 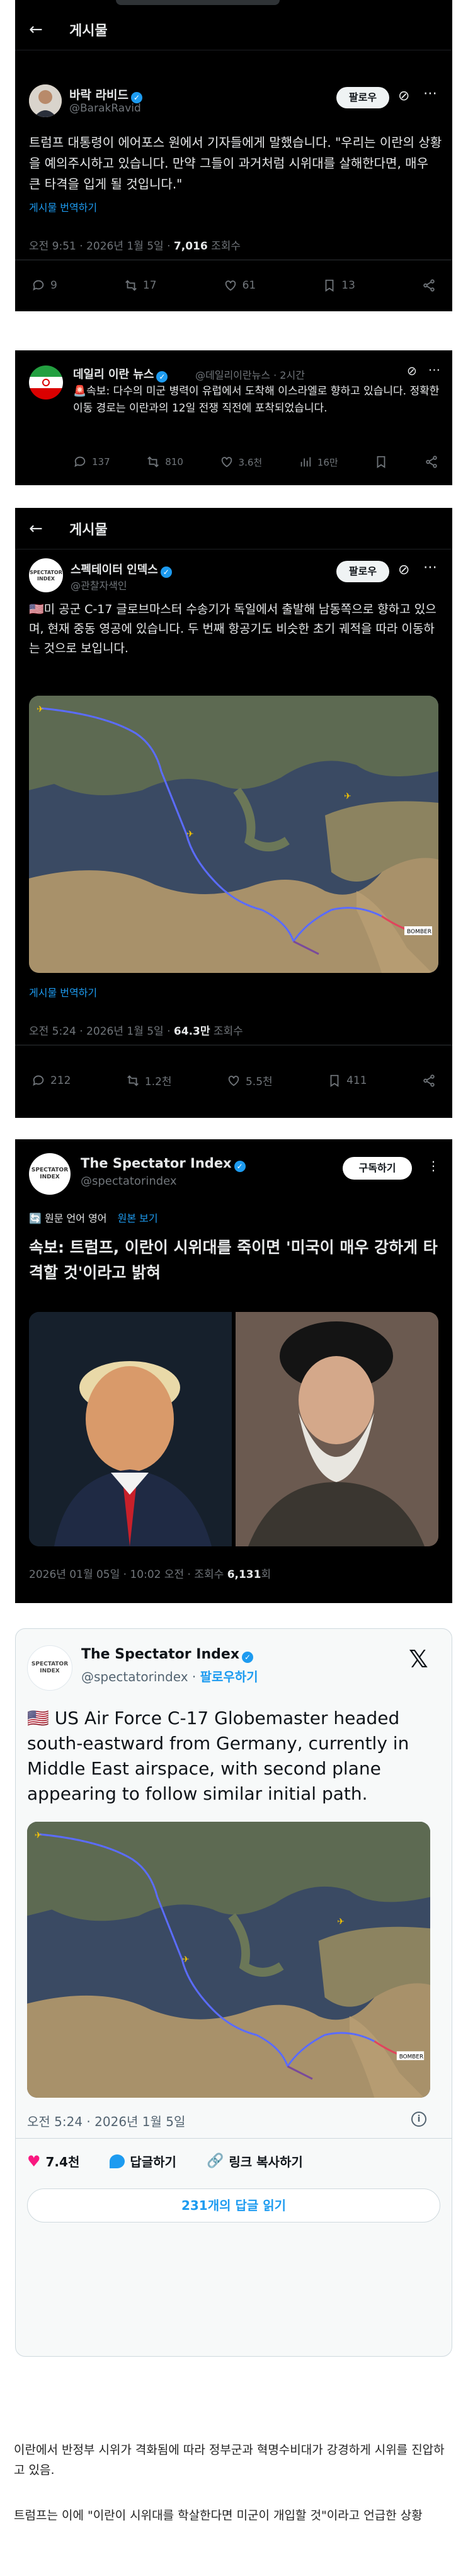 I want to click on reply-button: 212, so click(x=51, y=1080).